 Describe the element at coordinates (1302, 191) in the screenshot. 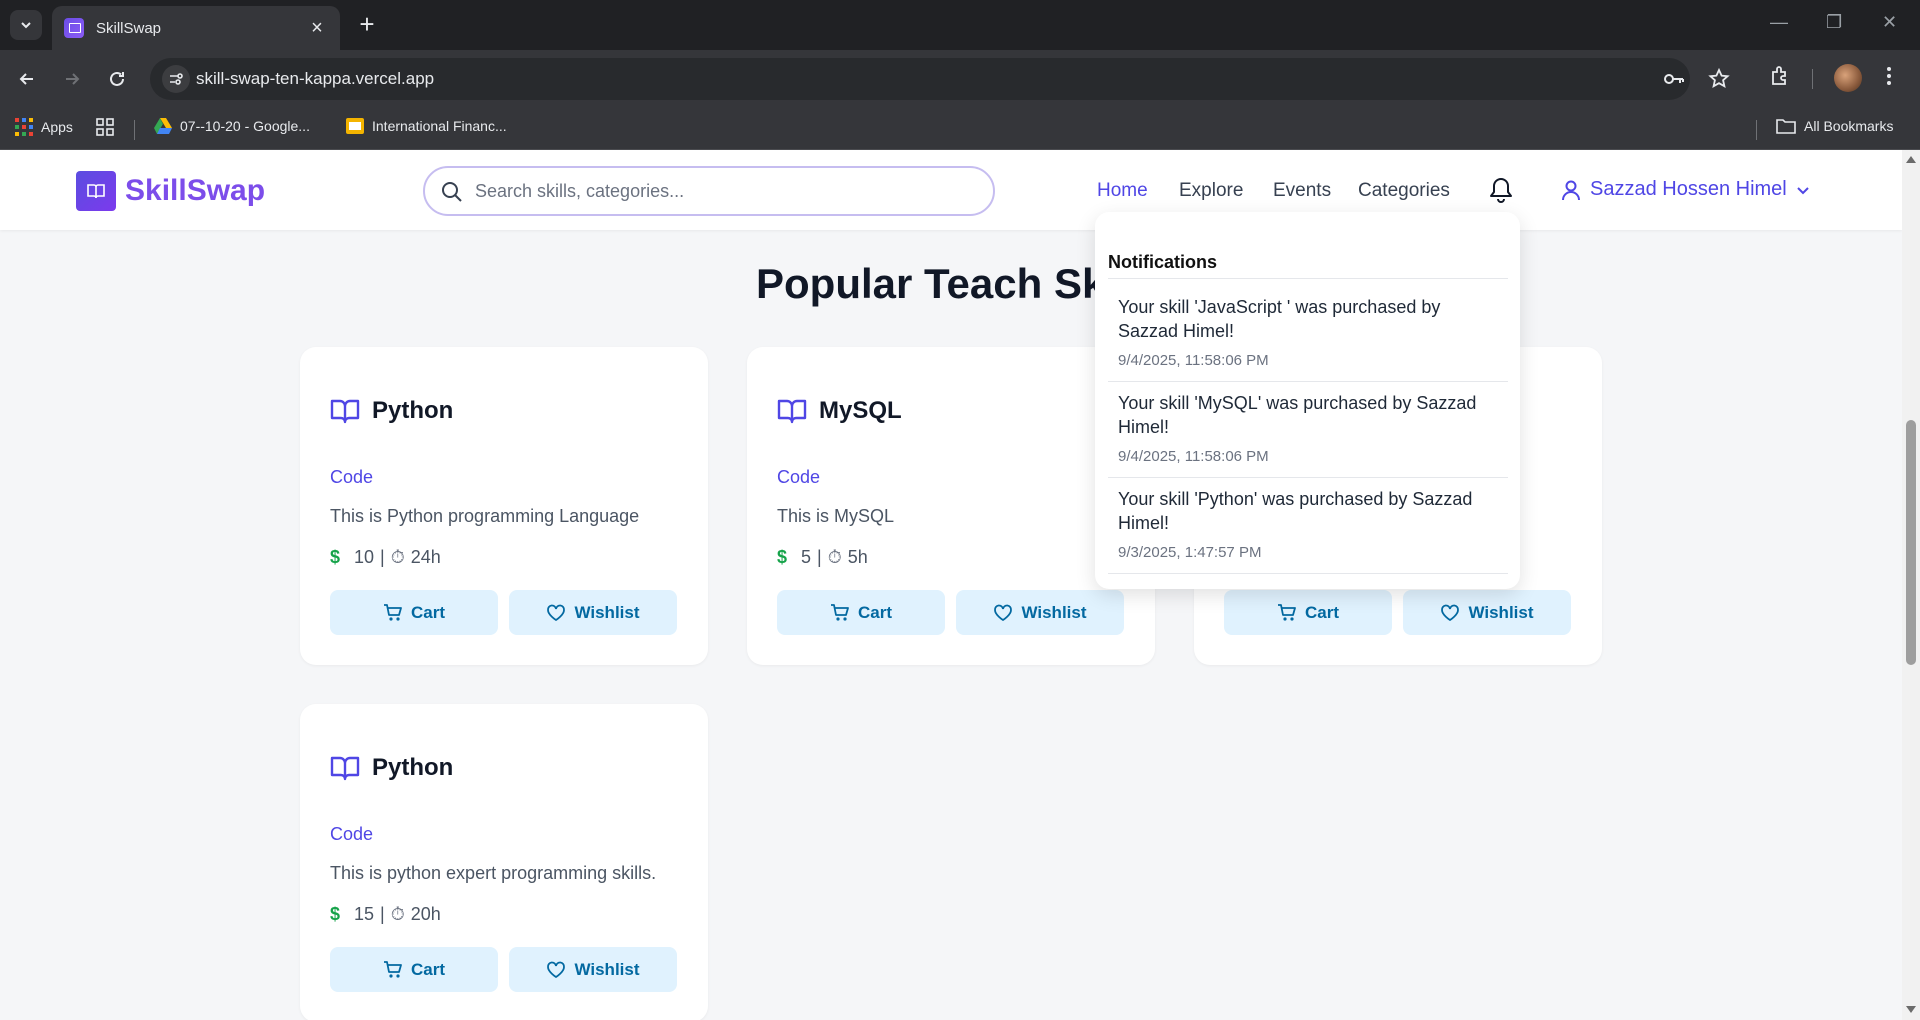

I see `nav-events: Events` at that location.